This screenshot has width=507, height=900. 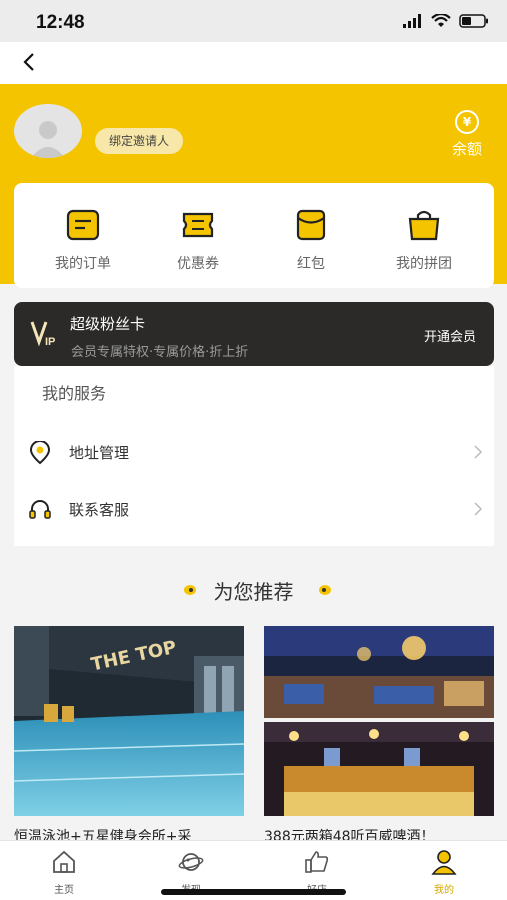 What do you see at coordinates (198, 264) in the screenshot?
I see `order-label: 优惠券` at bounding box center [198, 264].